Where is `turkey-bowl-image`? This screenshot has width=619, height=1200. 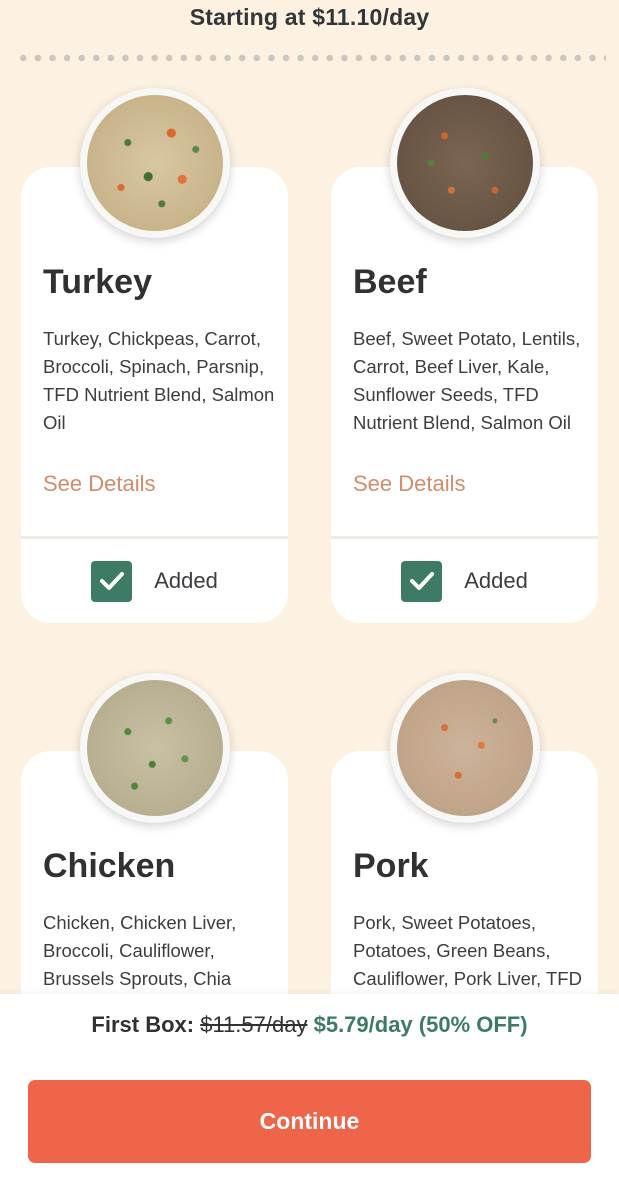
turkey-bowl-image is located at coordinates (155, 163).